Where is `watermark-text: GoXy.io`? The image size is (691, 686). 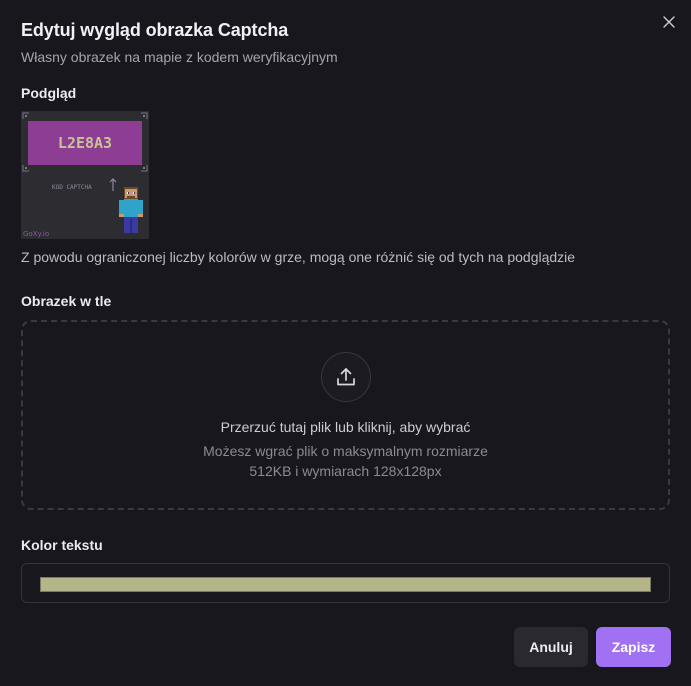 watermark-text: GoXy.io is located at coordinates (36, 234).